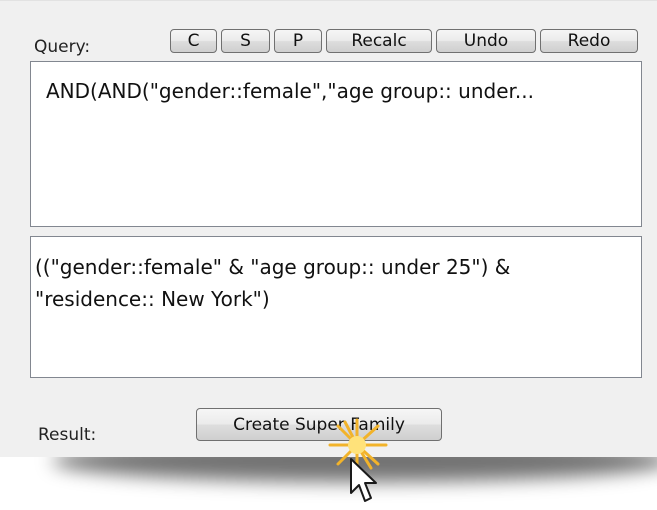 The height and width of the screenshot is (510, 657). I want to click on result-label: Result:, so click(67, 435).